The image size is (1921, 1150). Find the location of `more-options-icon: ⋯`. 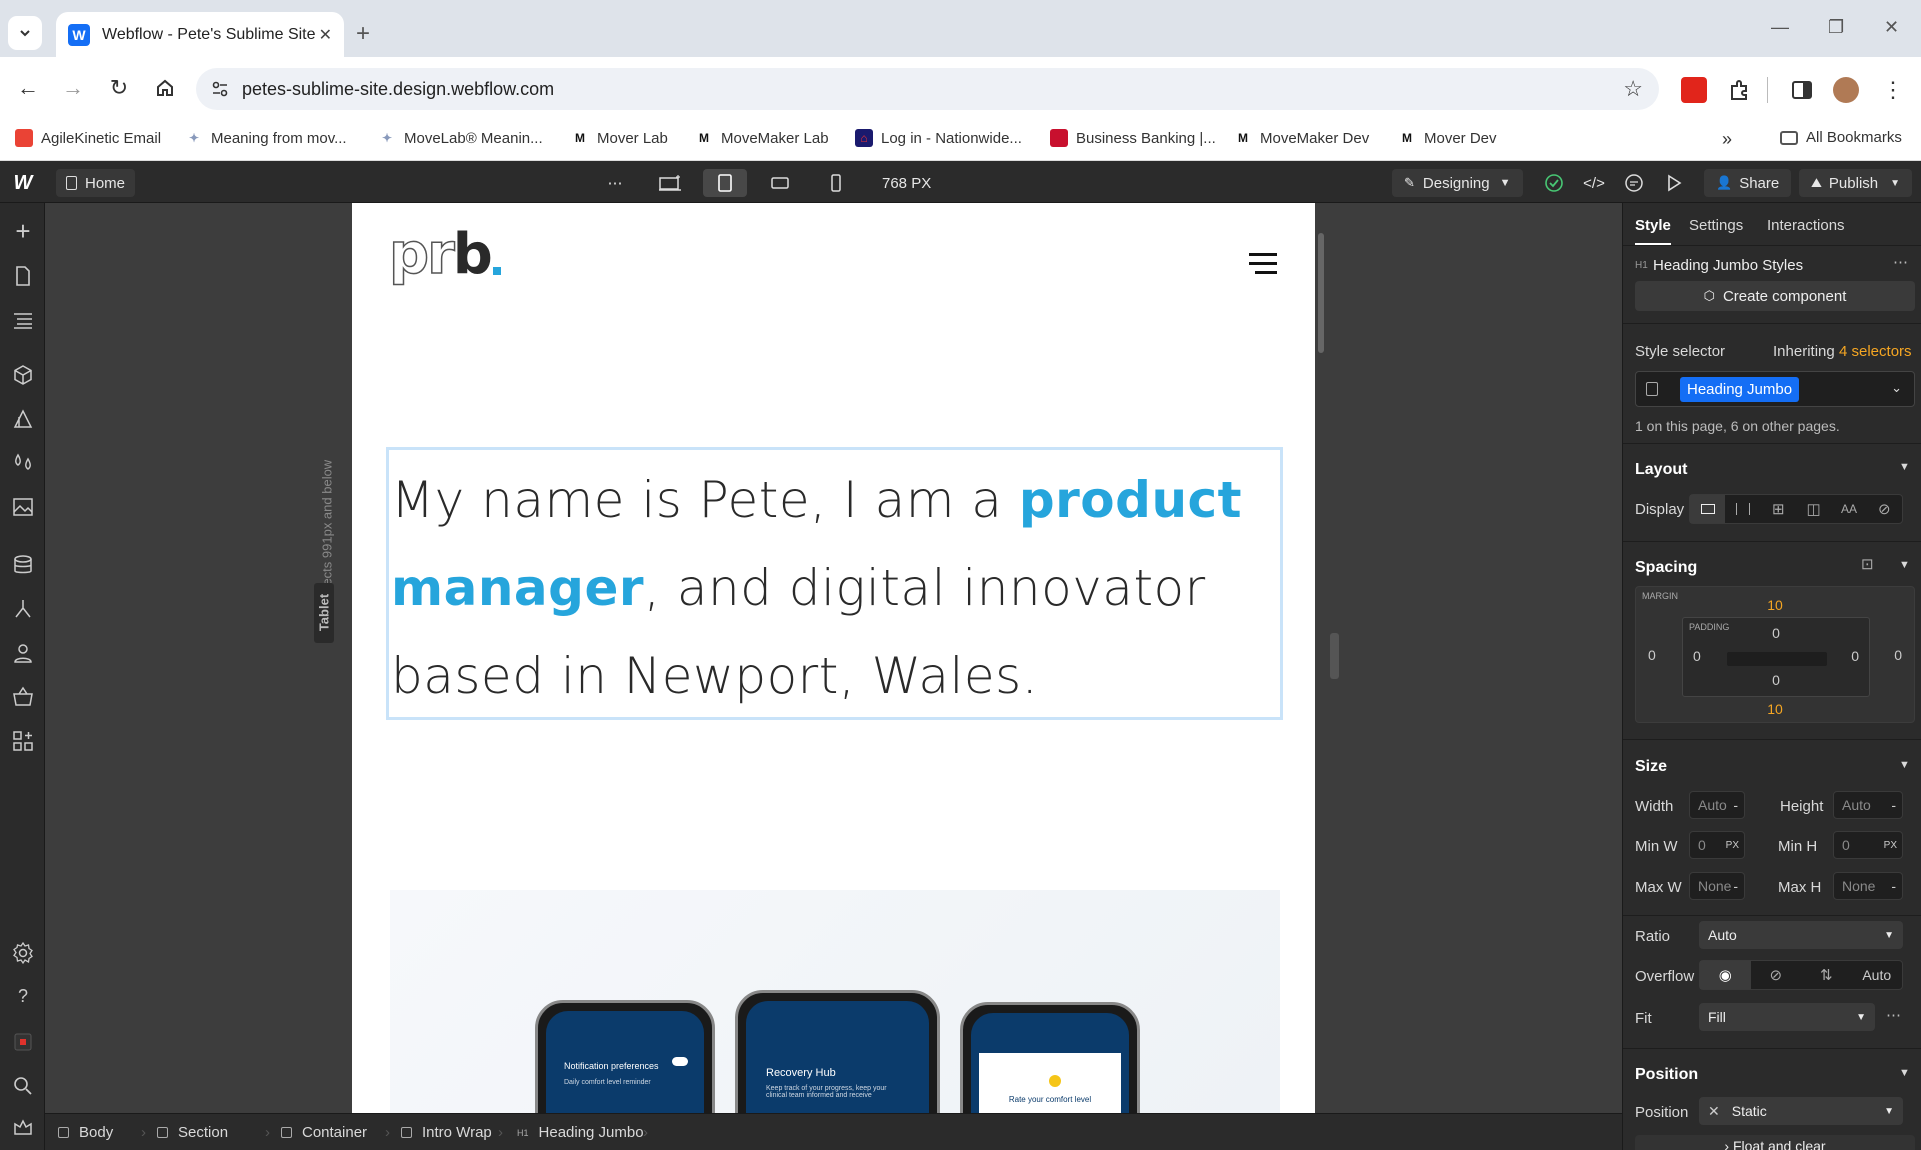

more-options-icon: ⋯ is located at coordinates (1900, 262).